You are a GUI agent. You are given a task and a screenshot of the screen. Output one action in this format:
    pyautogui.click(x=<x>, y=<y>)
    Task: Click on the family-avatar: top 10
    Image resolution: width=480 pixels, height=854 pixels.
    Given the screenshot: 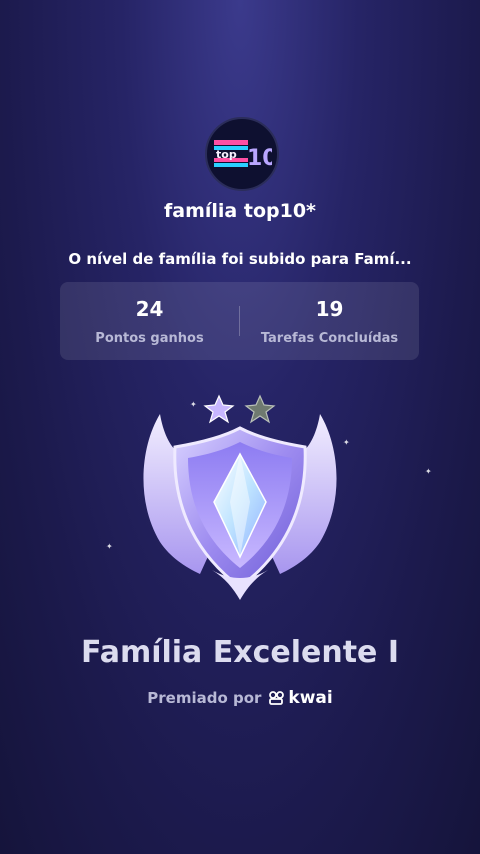 What is the action you would take?
    pyautogui.click(x=242, y=154)
    